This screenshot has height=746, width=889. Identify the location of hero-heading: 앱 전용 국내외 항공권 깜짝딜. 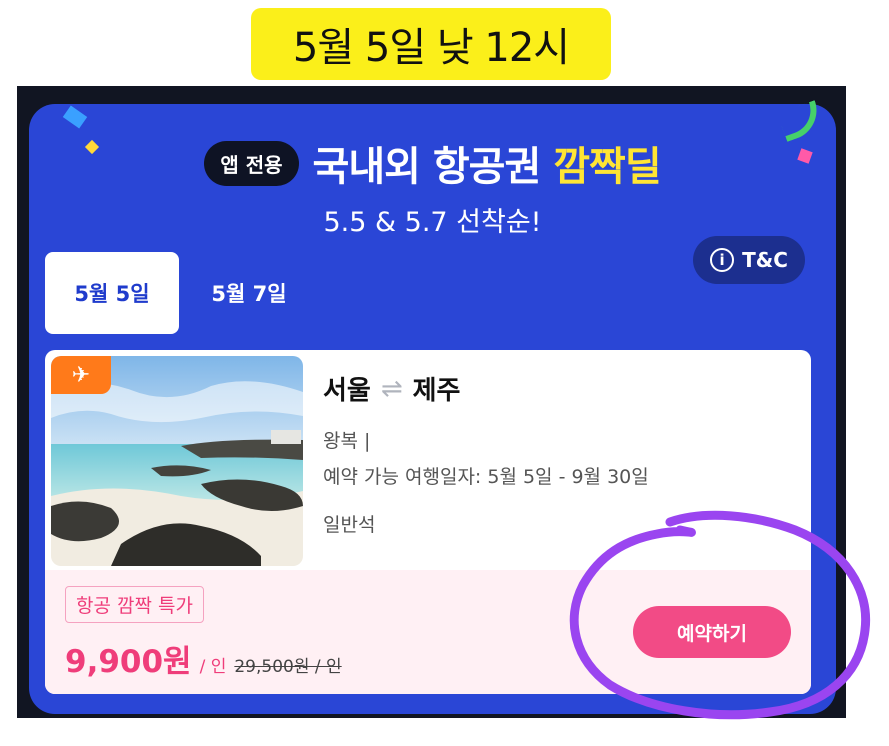
(432, 163).